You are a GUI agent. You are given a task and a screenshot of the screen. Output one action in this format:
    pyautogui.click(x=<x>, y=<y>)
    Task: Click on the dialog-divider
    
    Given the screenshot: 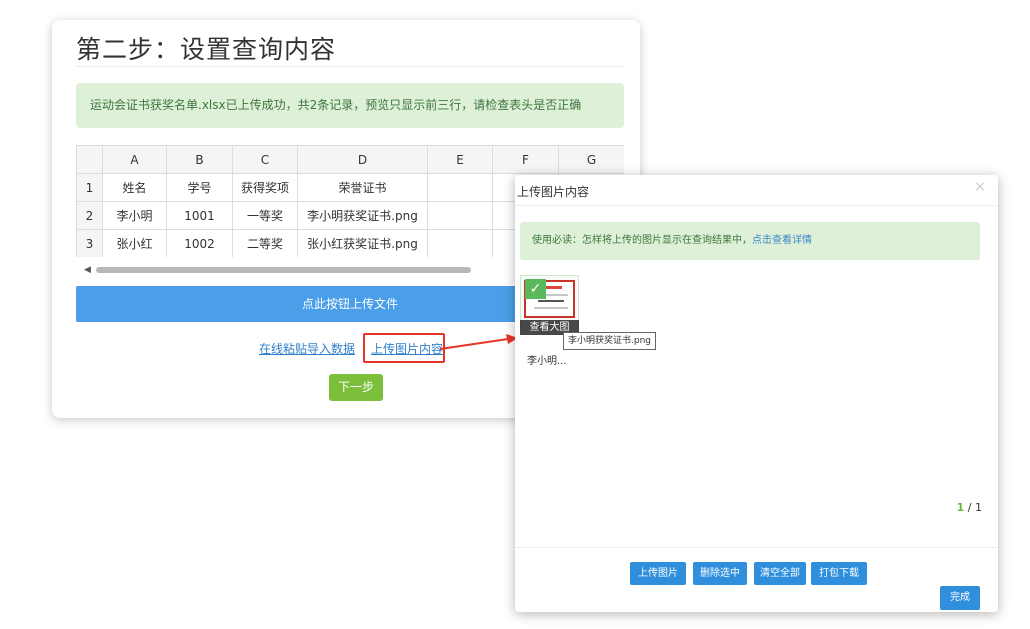 What is the action you would take?
    pyautogui.click(x=756, y=205)
    